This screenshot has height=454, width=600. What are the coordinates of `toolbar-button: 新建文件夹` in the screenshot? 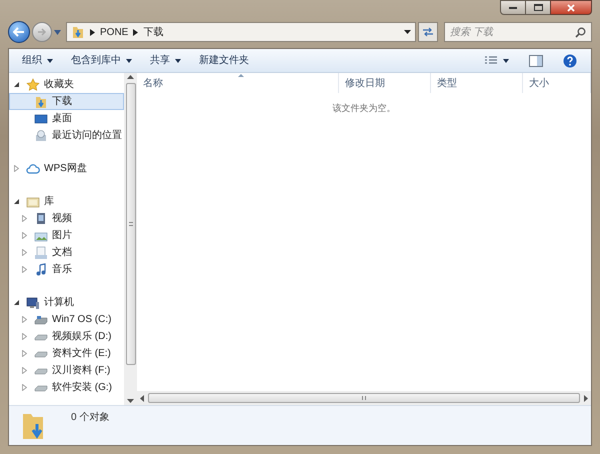 It's located at (224, 60).